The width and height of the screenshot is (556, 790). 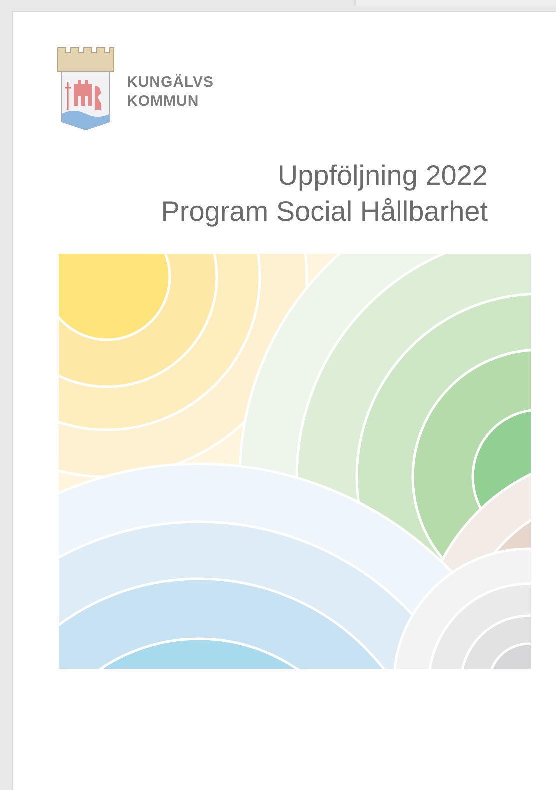 What do you see at coordinates (324, 212) in the screenshot?
I see `document-title: Program Social Hållbarhet` at bounding box center [324, 212].